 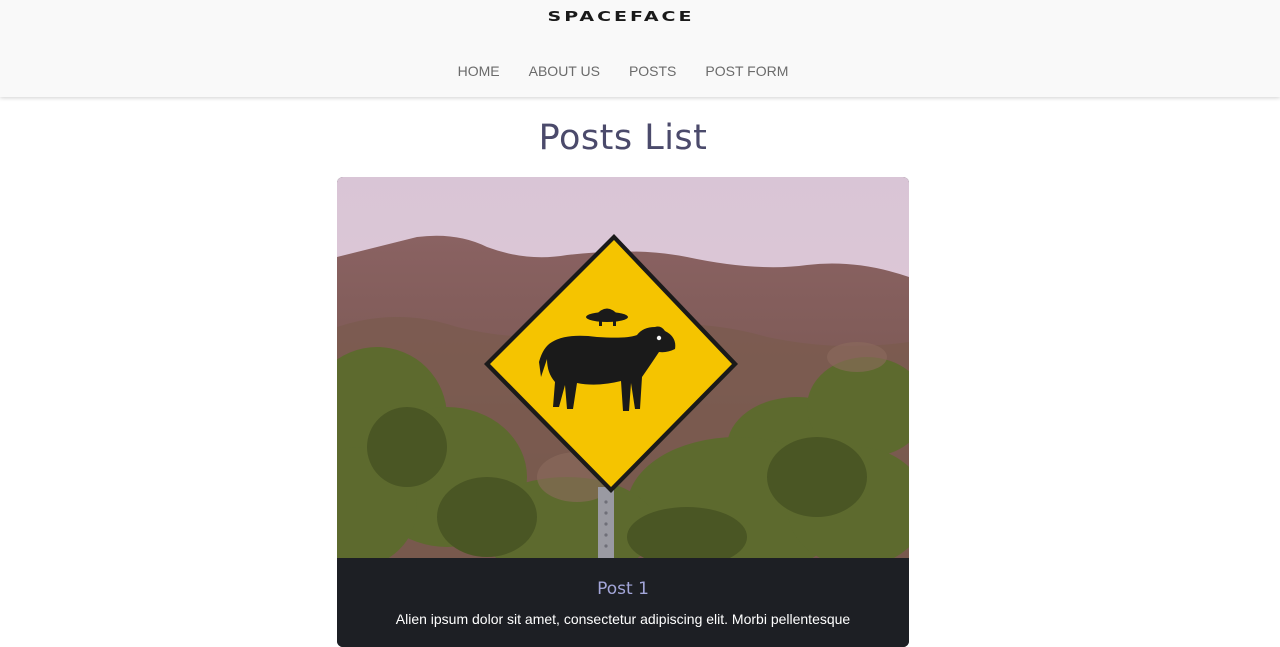 I want to click on post-title: Post 1, so click(x=623, y=589).